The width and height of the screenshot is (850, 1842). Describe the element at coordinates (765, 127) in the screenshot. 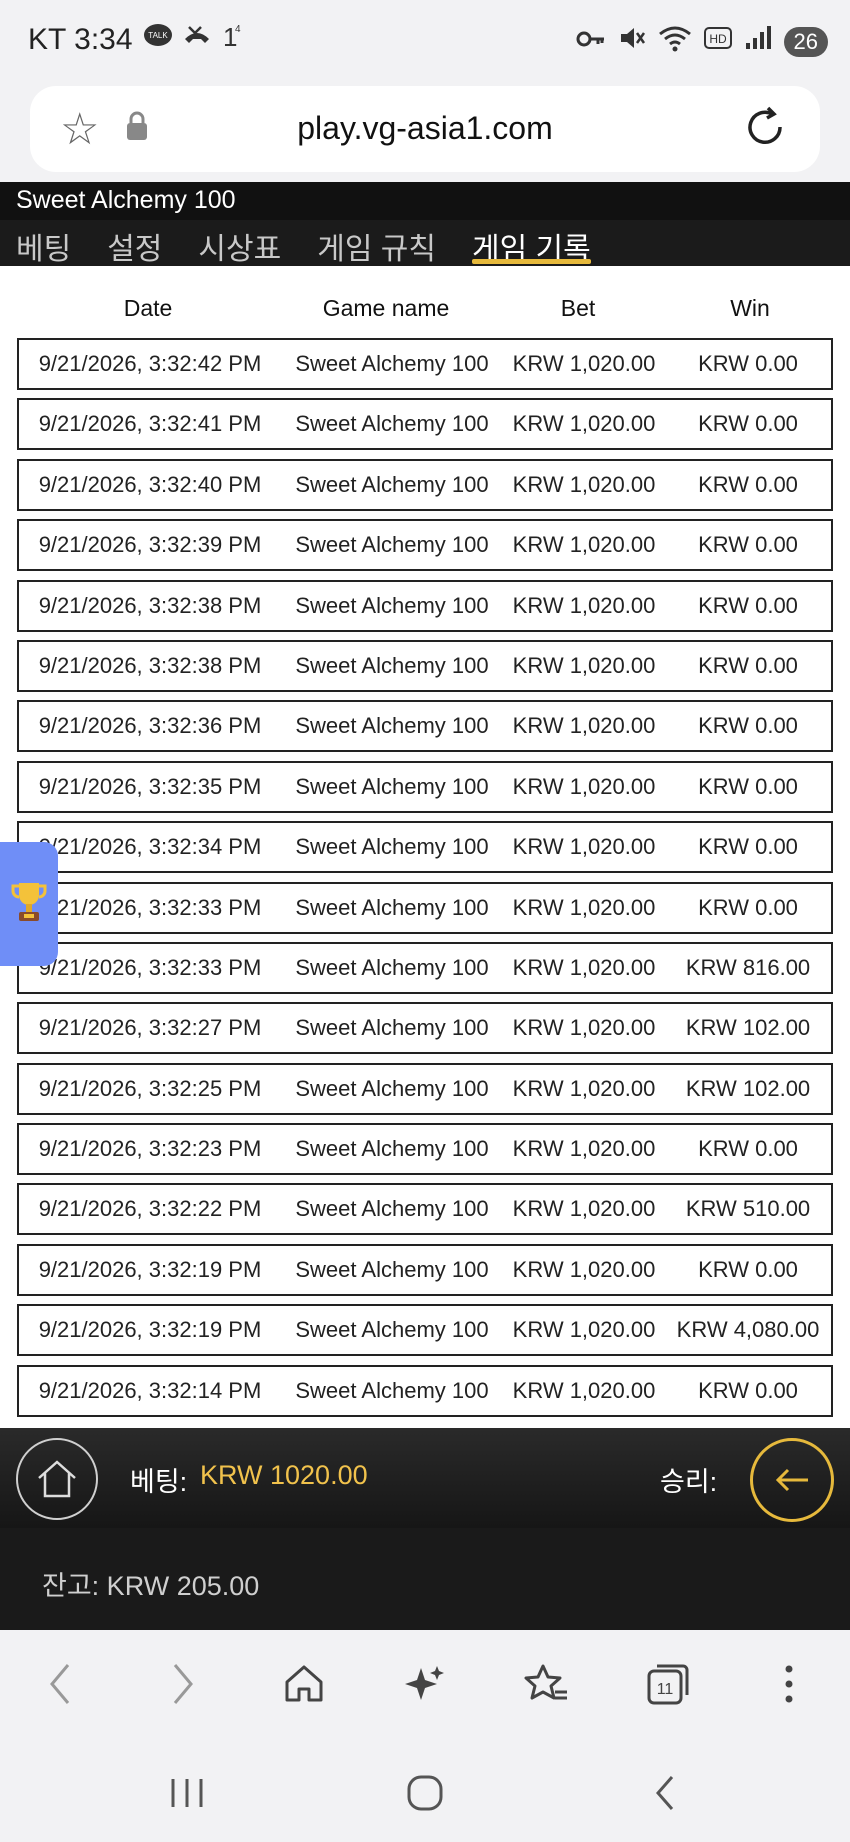

I see `reload-icon` at that location.